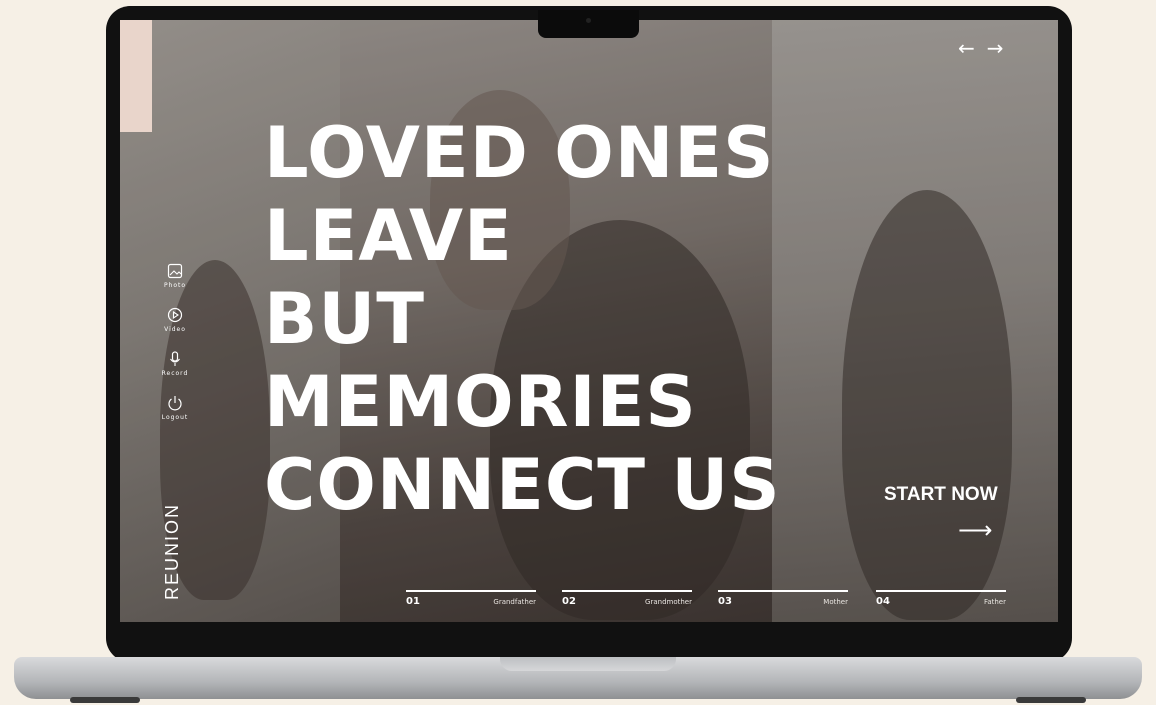 This screenshot has width=1156, height=705. What do you see at coordinates (471, 598) in the screenshot?
I see `timeline-step: 01 Grandfather` at bounding box center [471, 598].